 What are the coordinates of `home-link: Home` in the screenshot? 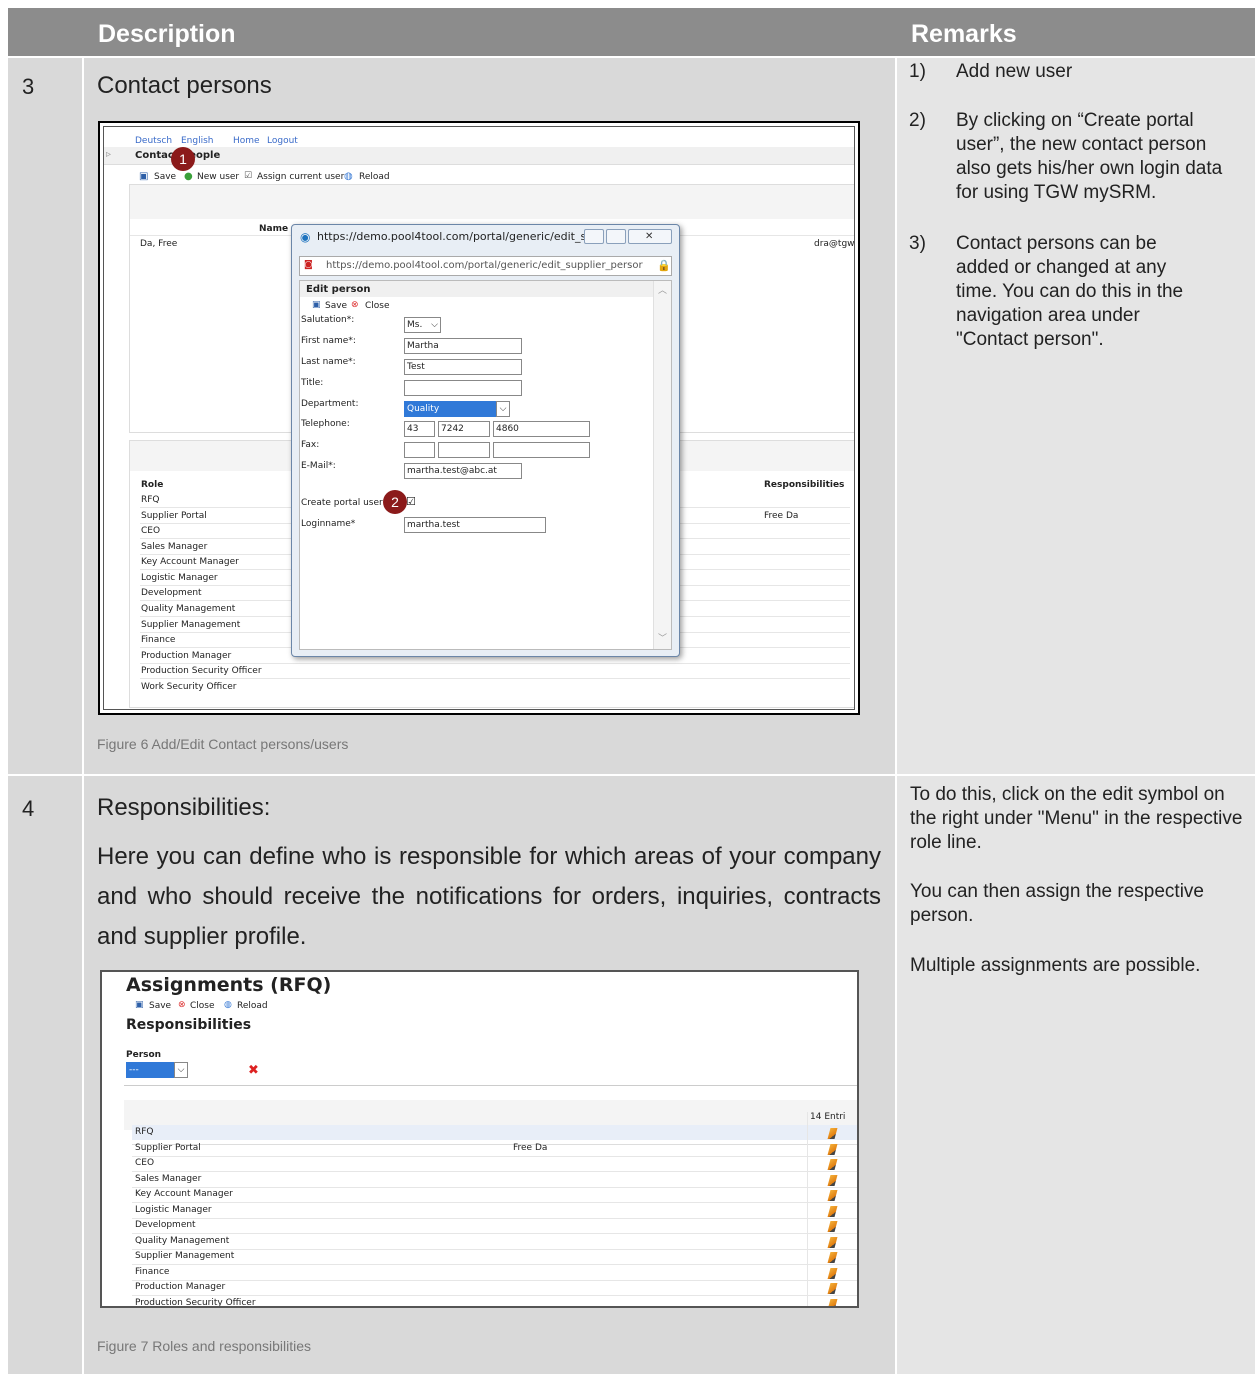 It's located at (246, 141).